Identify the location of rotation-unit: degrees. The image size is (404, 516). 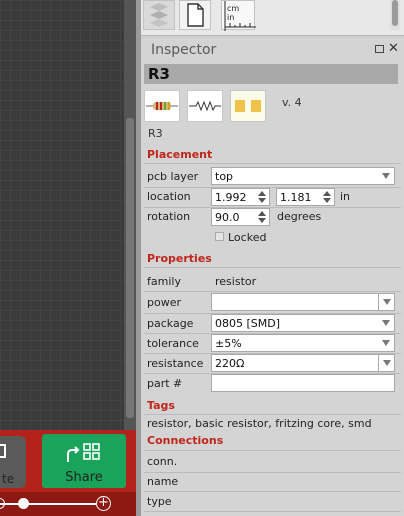
(299, 216).